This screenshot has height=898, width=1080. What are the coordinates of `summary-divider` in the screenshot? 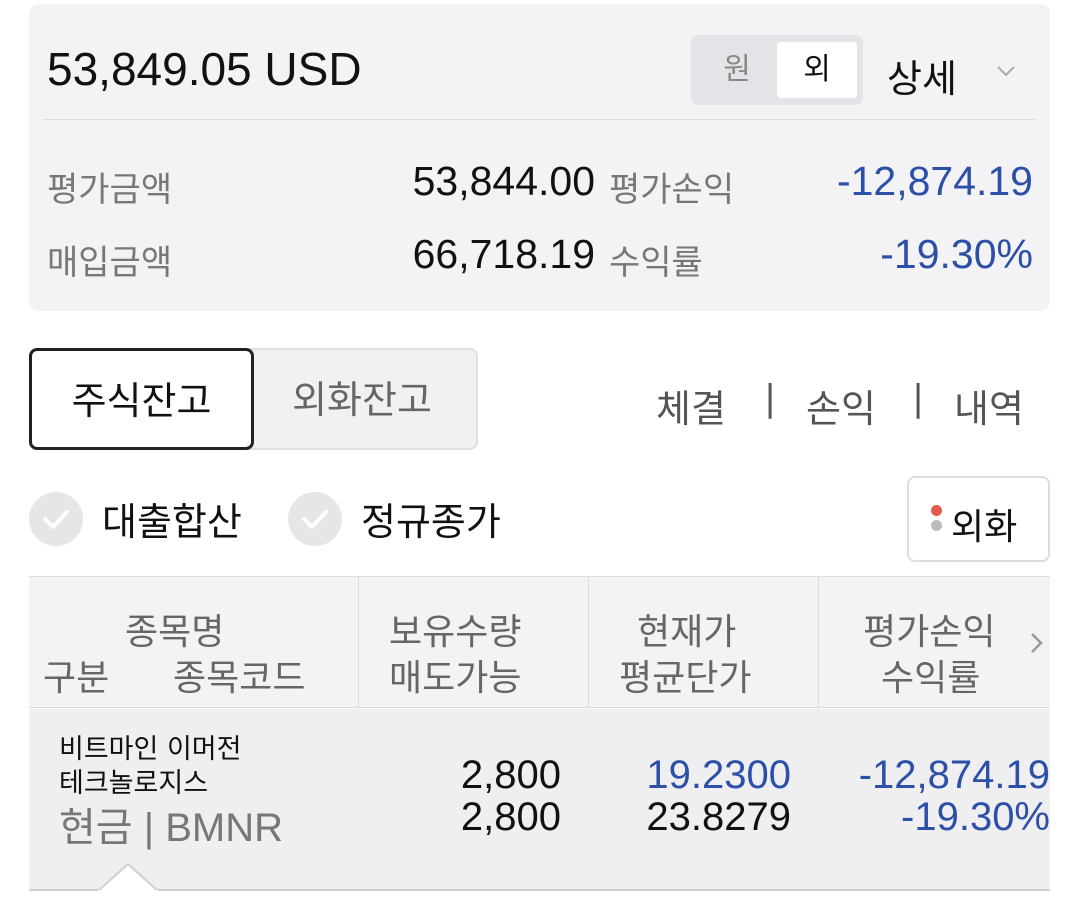 It's located at (539, 119).